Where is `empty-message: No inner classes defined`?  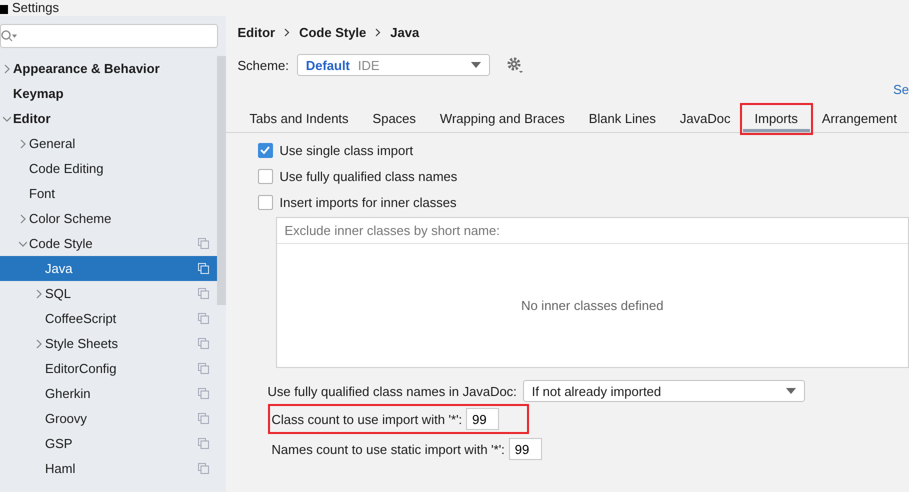 empty-message: No inner classes defined is located at coordinates (592, 305).